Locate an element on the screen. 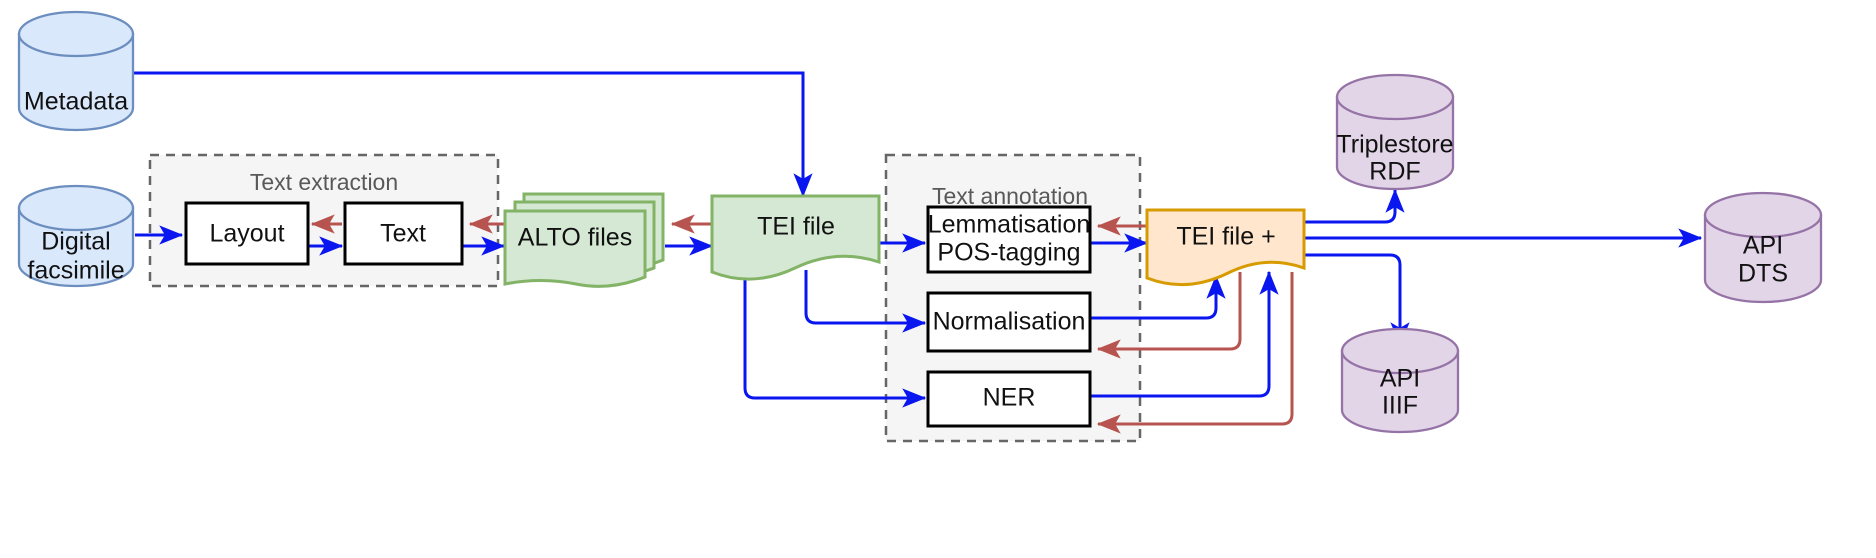  node-digital-facsimile: Digital facsimile is located at coordinates (76, 236).